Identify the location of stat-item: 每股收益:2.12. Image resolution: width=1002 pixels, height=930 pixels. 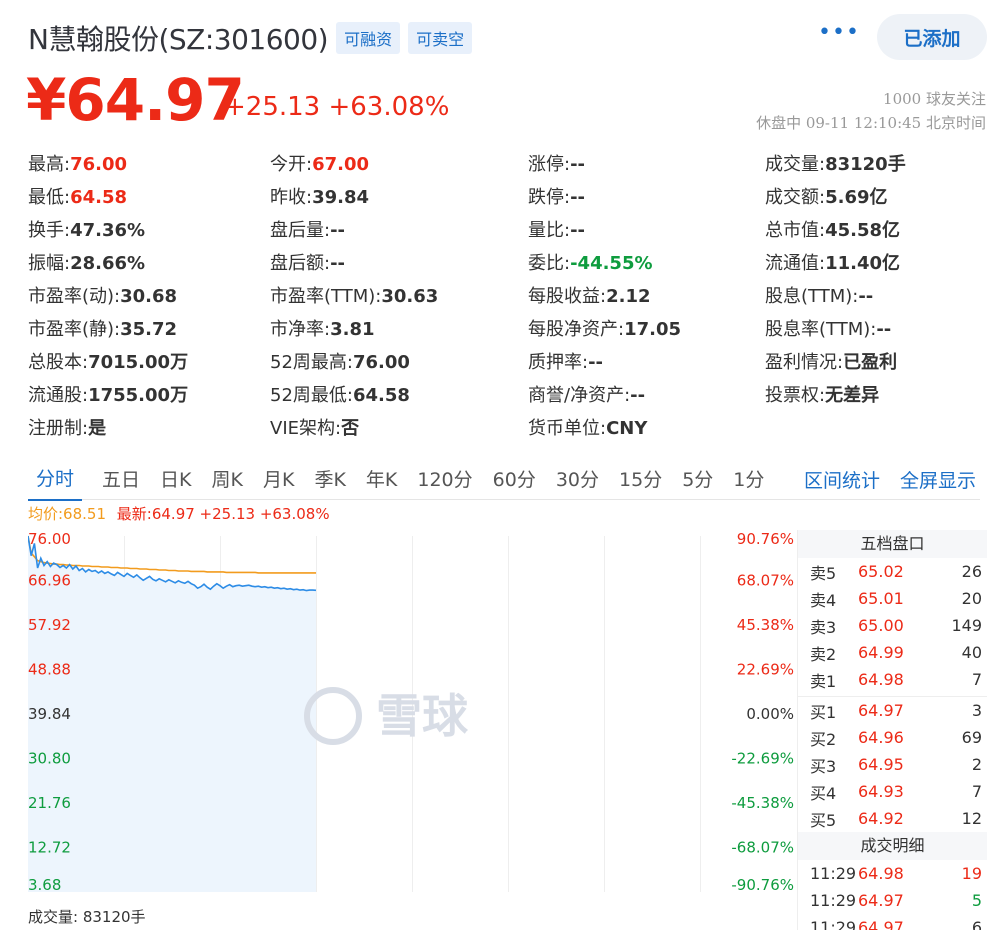
(646, 295).